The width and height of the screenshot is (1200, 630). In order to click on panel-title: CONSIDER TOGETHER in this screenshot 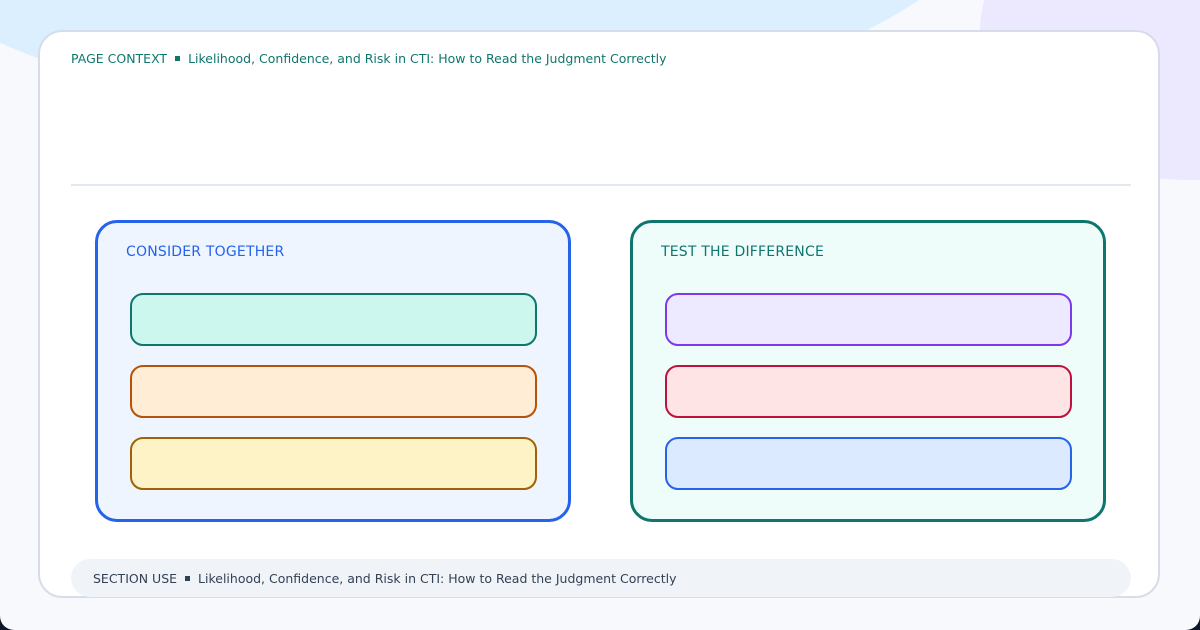, I will do `click(205, 252)`.